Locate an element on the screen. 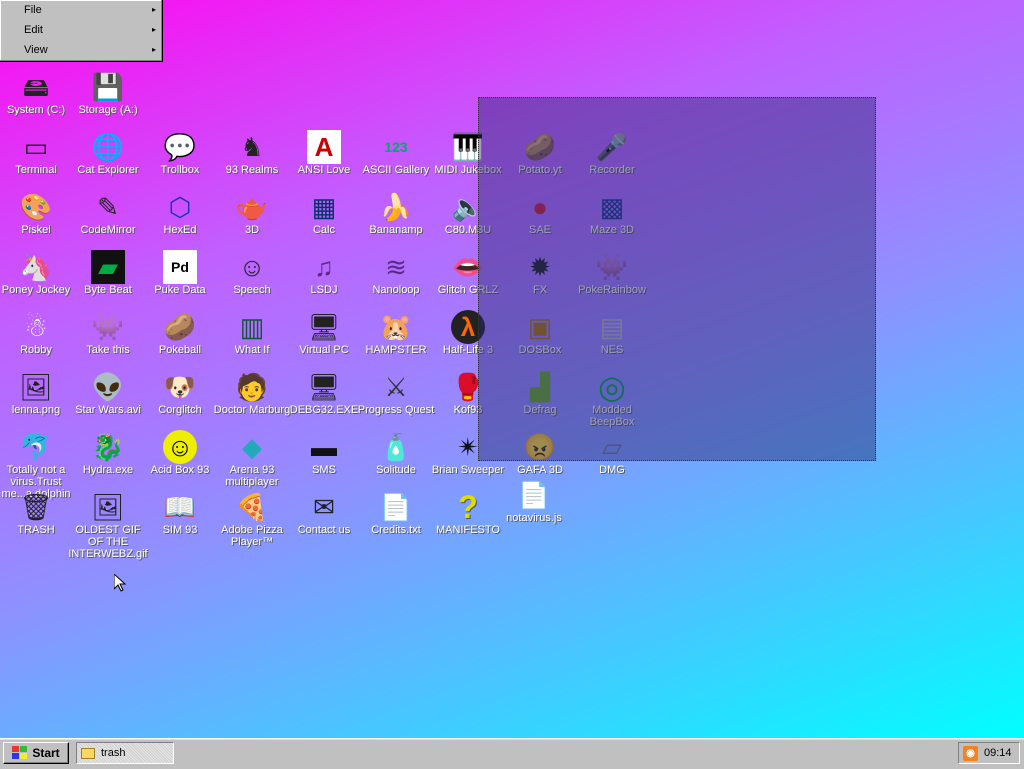  icon-ansi-love: A ANSI Love is located at coordinates (324, 157).